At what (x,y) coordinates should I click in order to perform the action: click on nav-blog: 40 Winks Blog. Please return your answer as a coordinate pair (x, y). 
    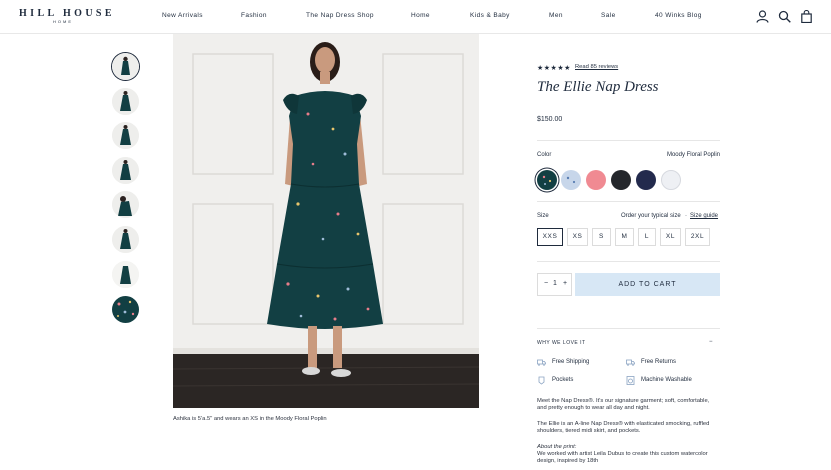
    Looking at the image, I should click on (678, 15).